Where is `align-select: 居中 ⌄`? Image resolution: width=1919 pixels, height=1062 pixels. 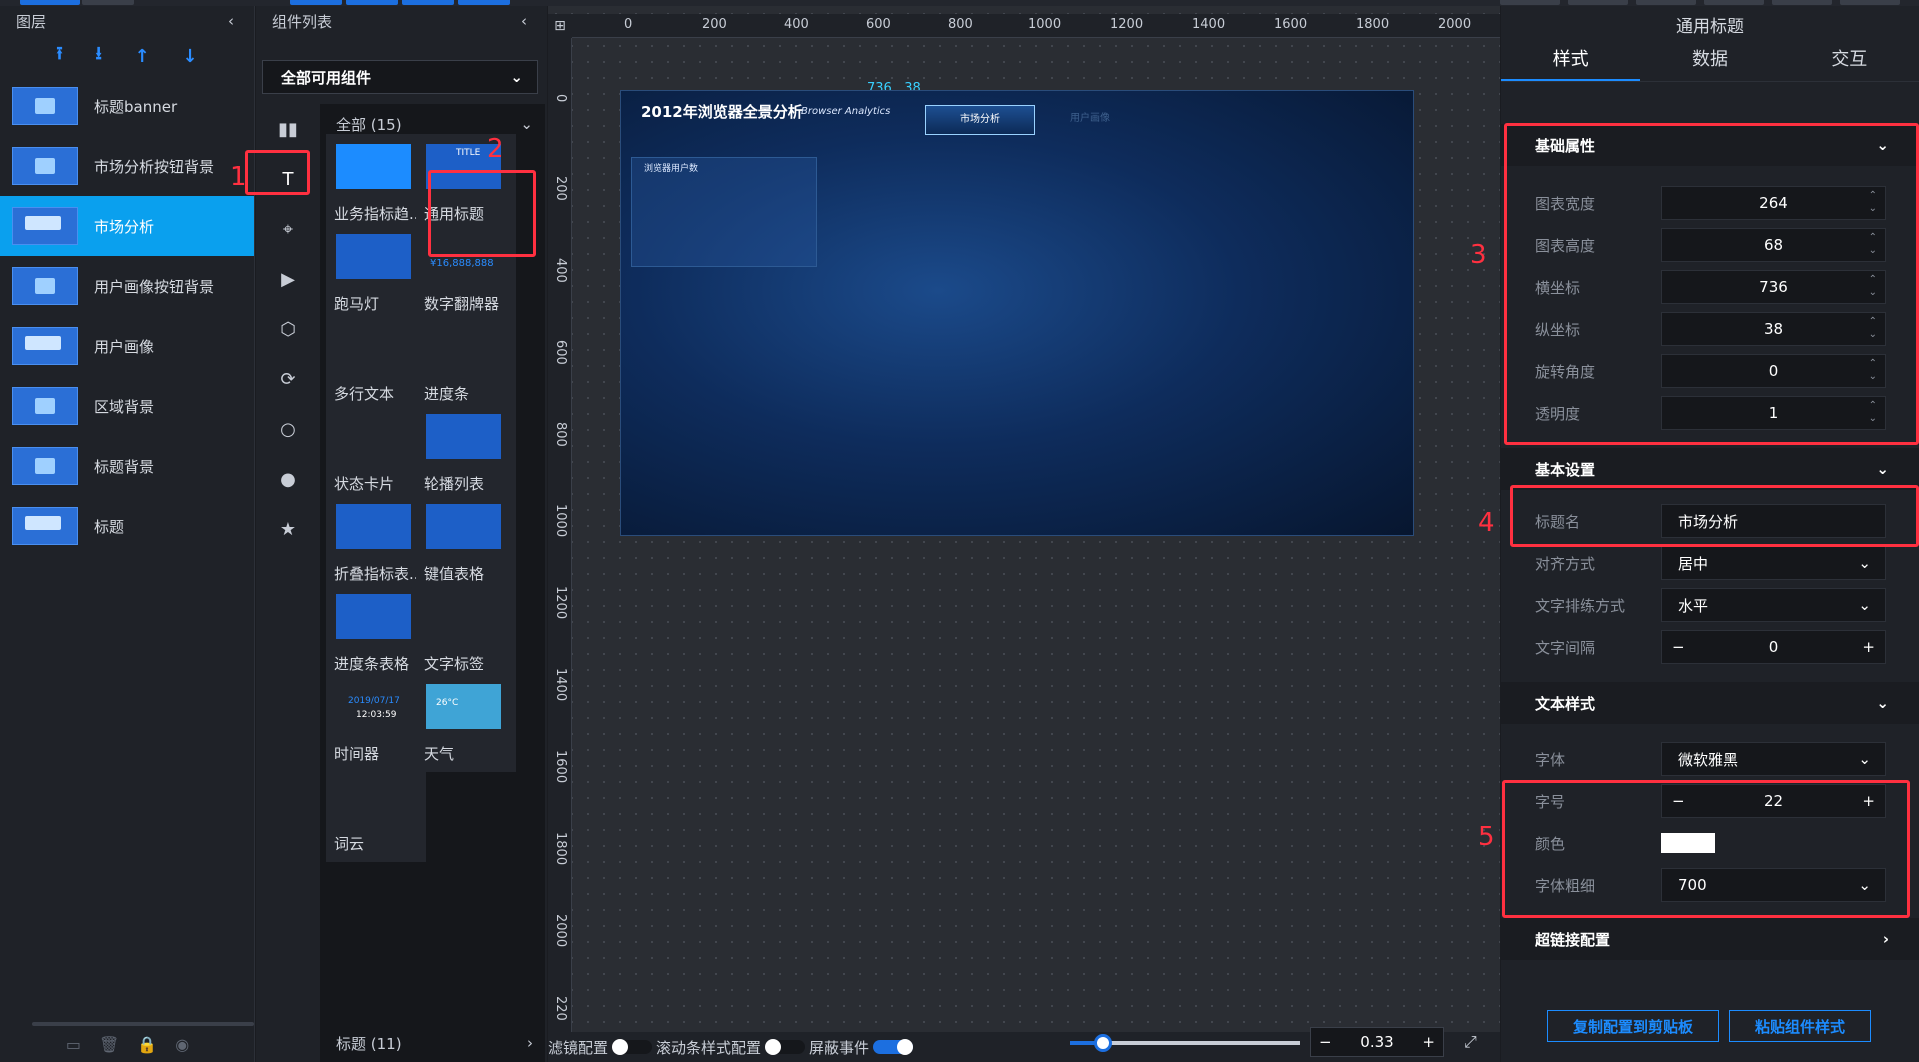 align-select: 居中 ⌄ is located at coordinates (1773, 563).